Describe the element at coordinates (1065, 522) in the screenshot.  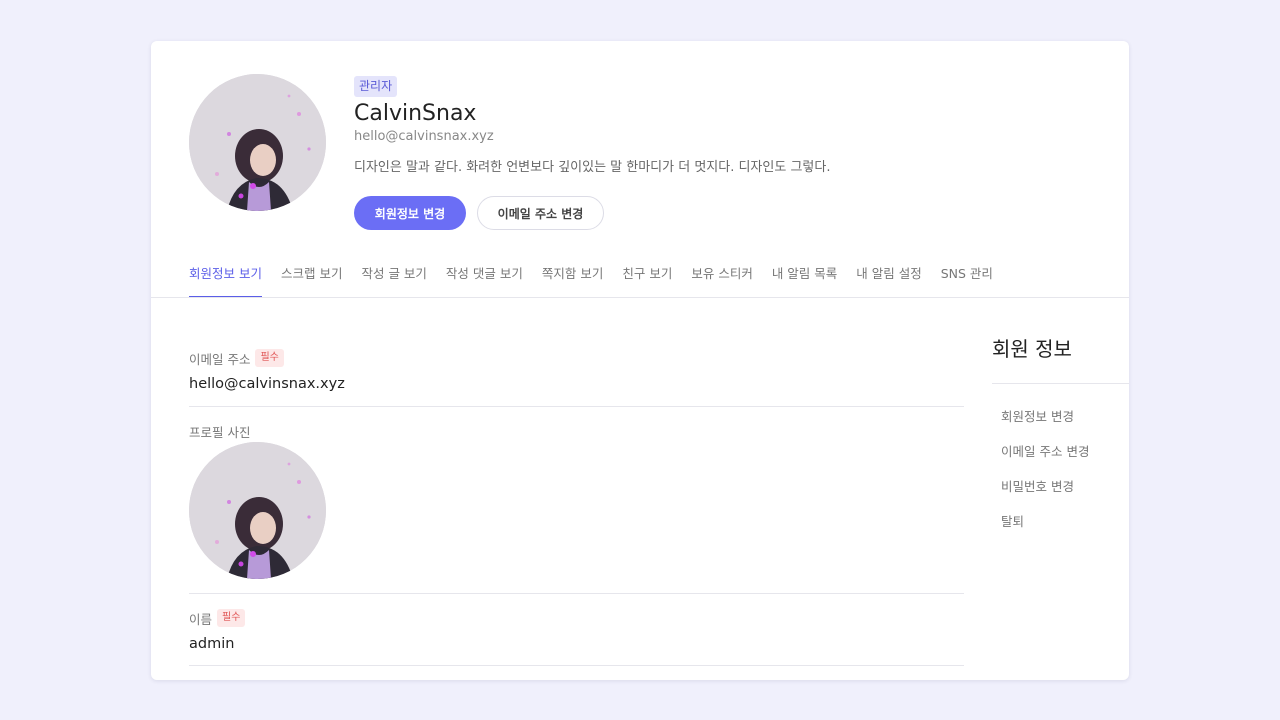
I see `sidebar-item-withdraw: 탈퇴` at that location.